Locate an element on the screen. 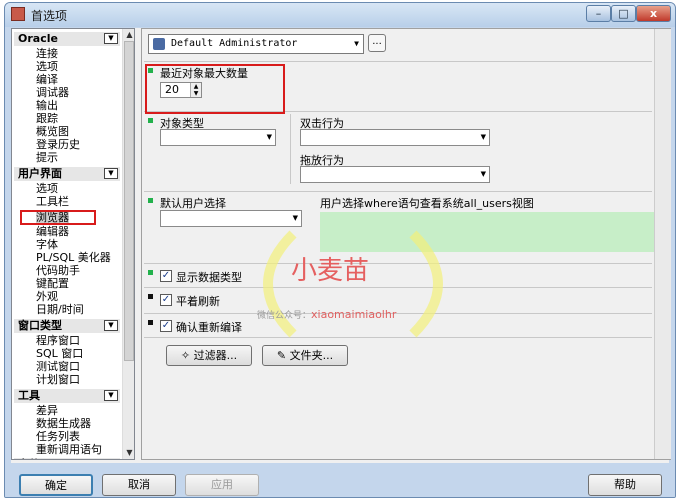 The image size is (680, 503). section-flat-refresh: ✓ 平着刷新 is located at coordinates (398, 300).